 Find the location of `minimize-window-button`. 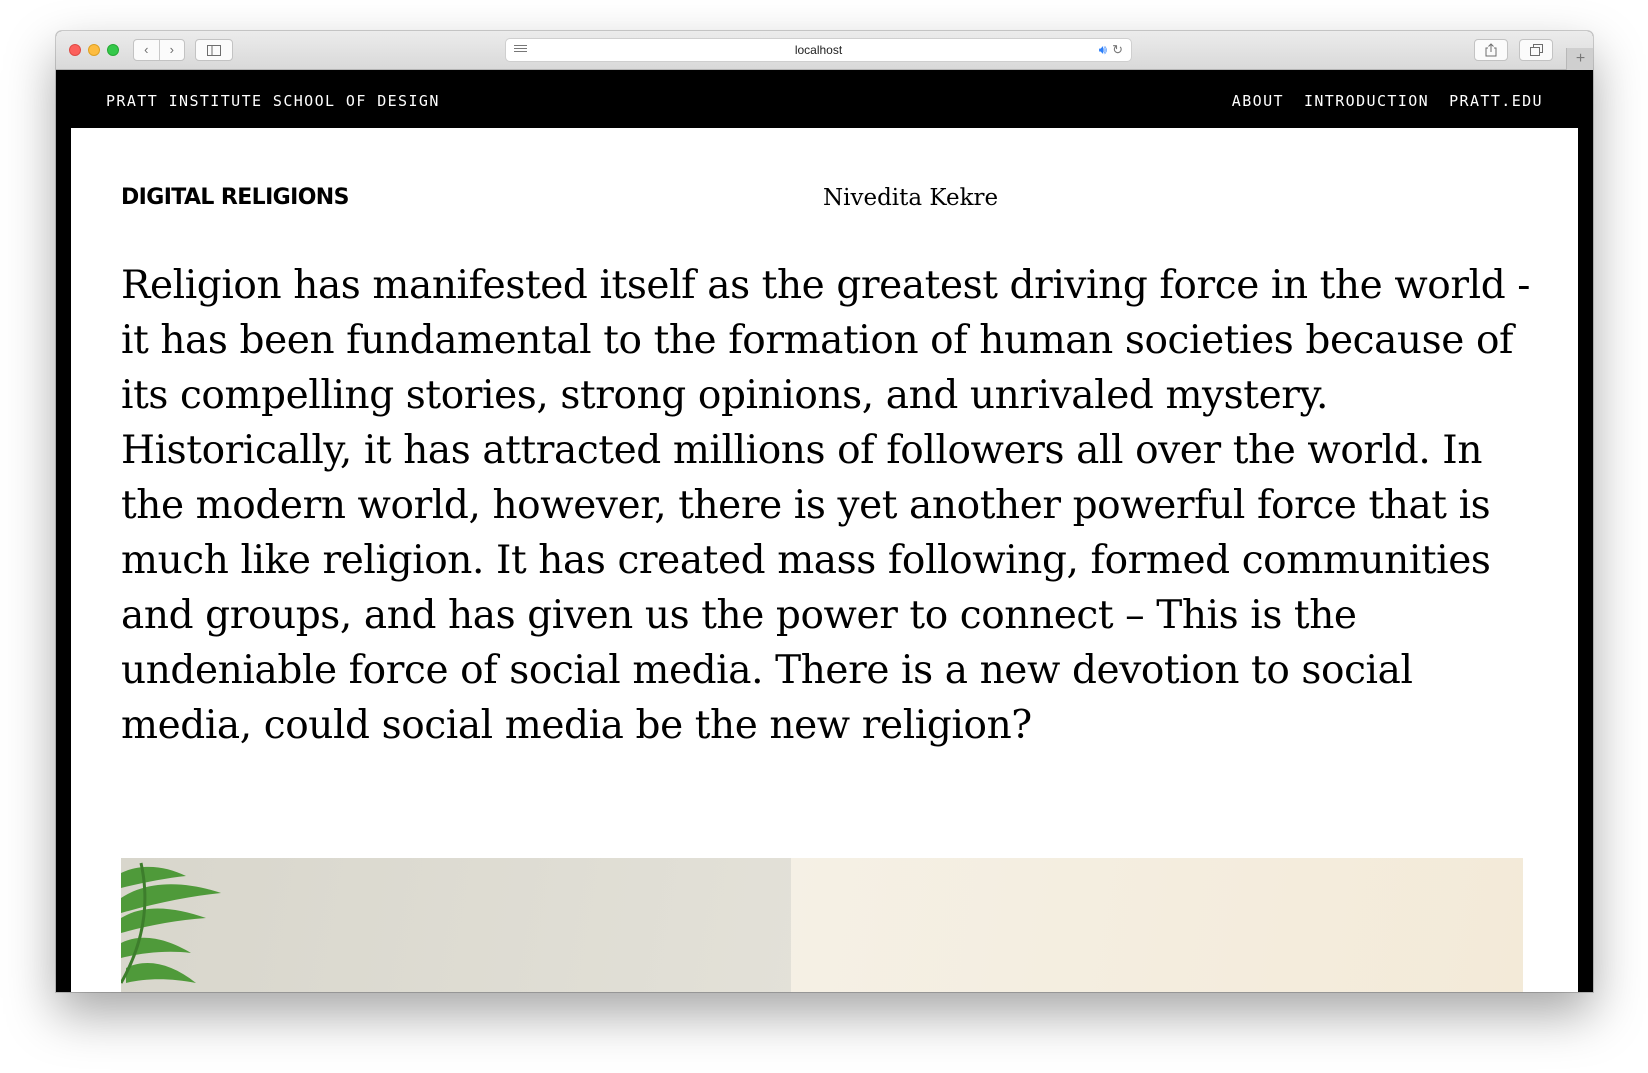

minimize-window-button is located at coordinates (94, 50).